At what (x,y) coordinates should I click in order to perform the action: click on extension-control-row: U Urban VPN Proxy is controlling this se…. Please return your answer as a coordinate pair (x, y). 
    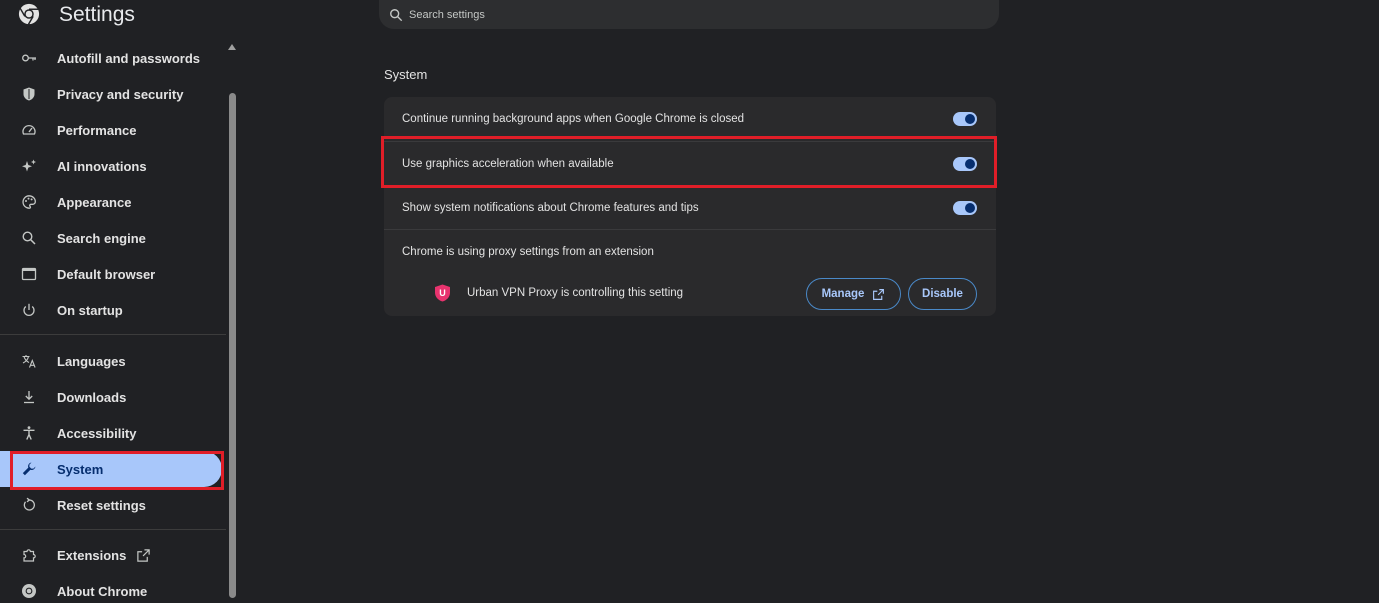
    Looking at the image, I should click on (690, 293).